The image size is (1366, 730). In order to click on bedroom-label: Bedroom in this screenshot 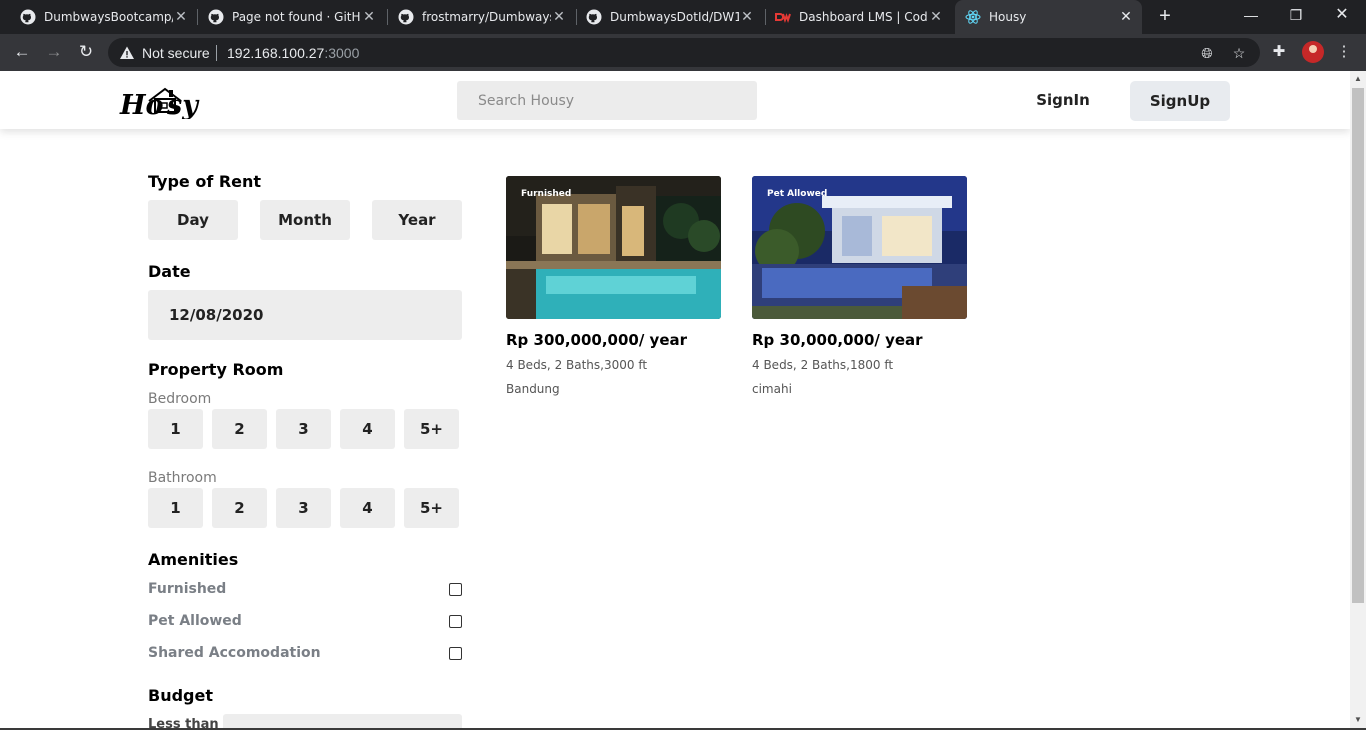, I will do `click(180, 399)`.